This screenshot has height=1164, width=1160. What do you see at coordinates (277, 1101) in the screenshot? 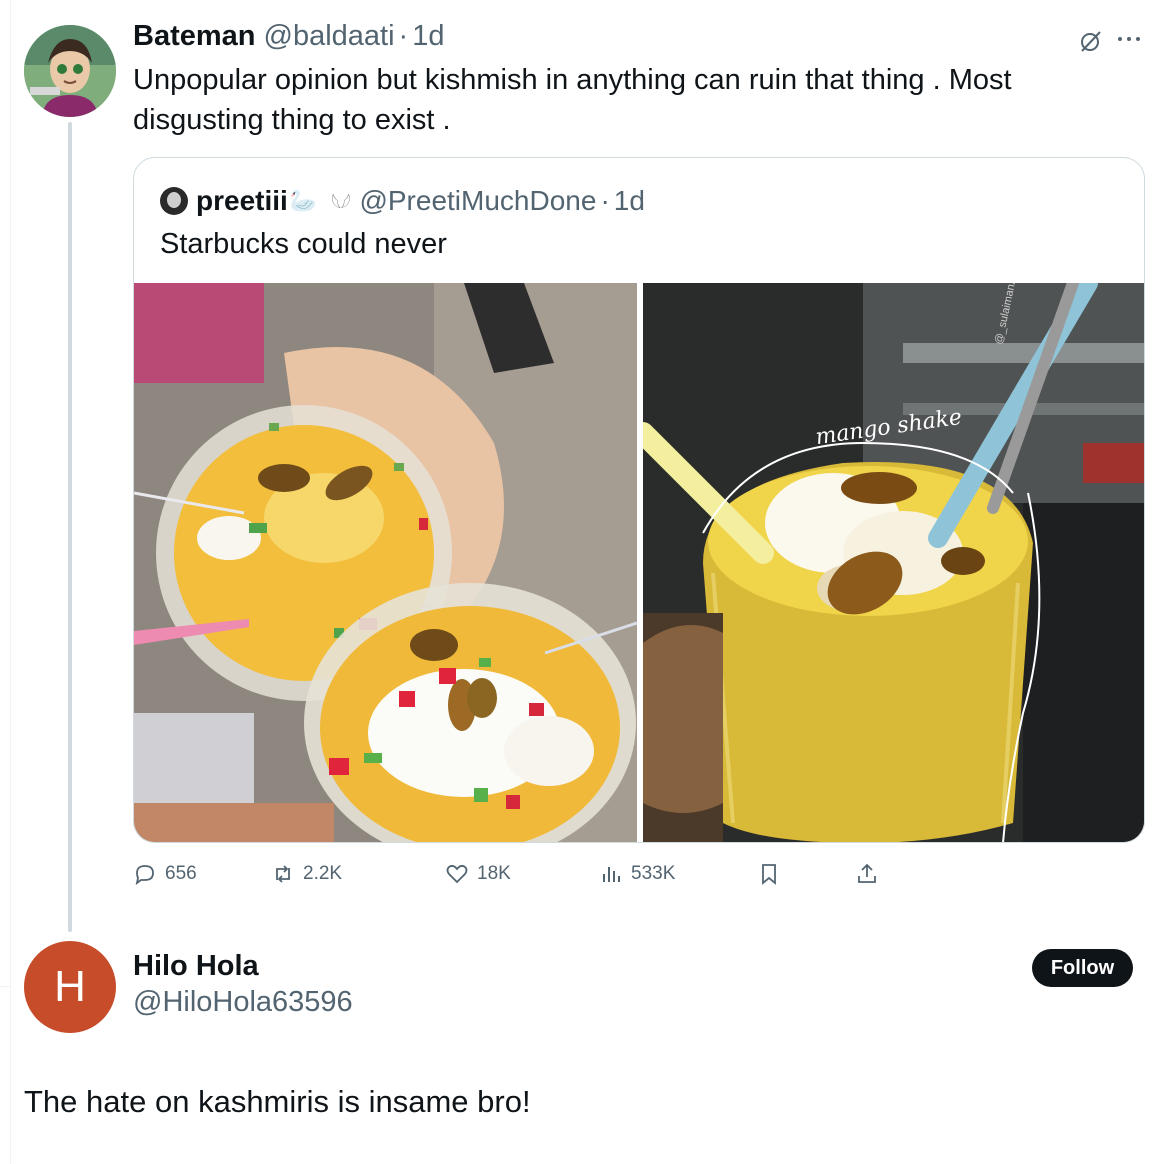
I see `reply-text: The hate on kashmiris is insame bro!` at bounding box center [277, 1101].